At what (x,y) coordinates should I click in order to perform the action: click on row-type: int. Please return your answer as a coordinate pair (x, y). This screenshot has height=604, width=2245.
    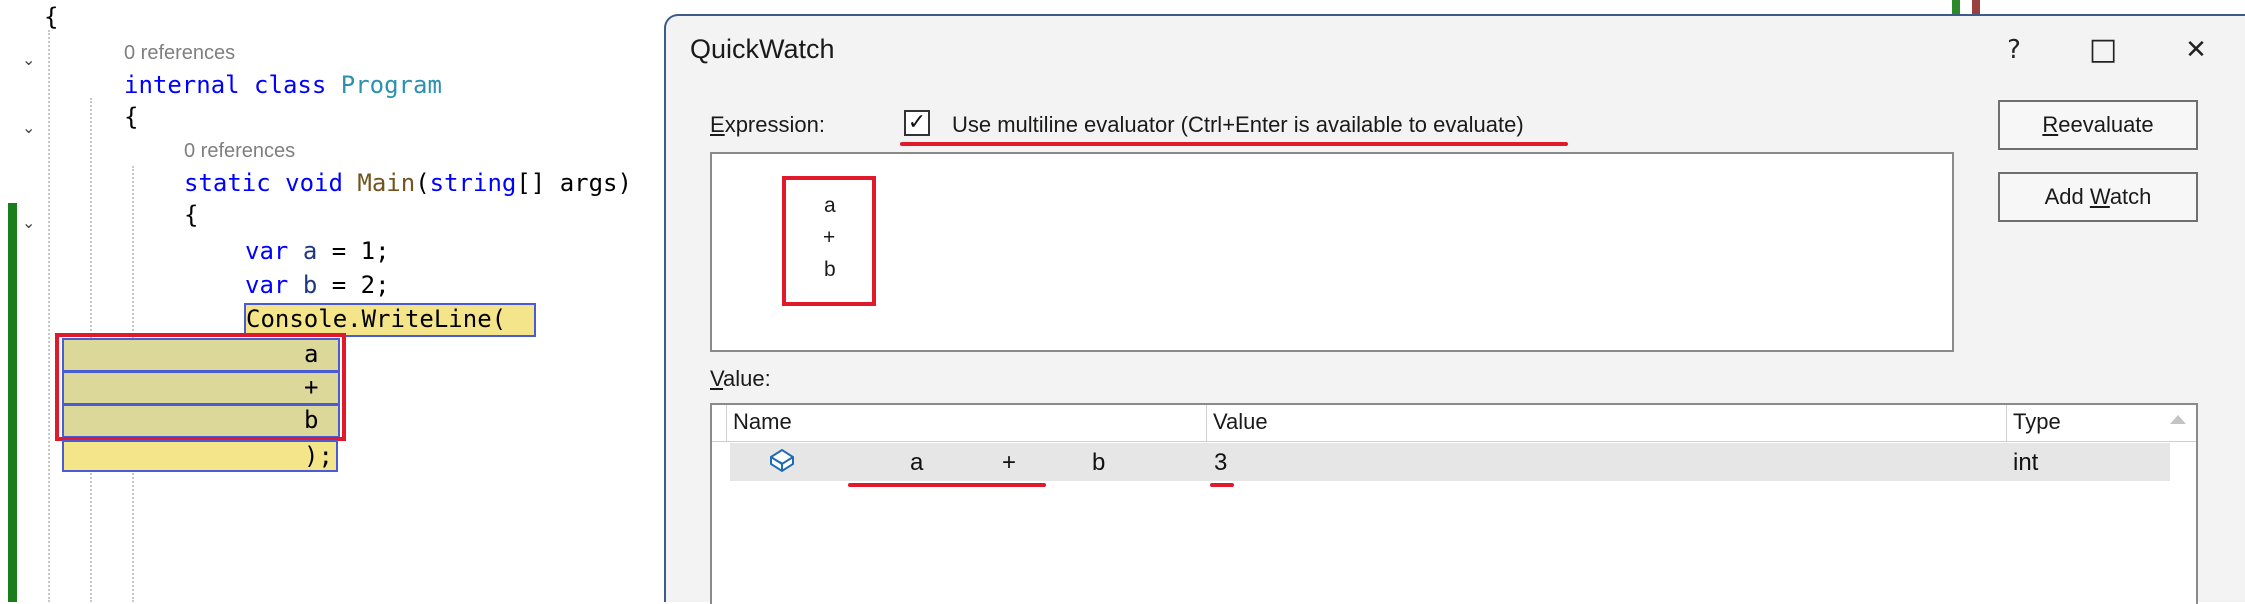
    Looking at the image, I should click on (2026, 462).